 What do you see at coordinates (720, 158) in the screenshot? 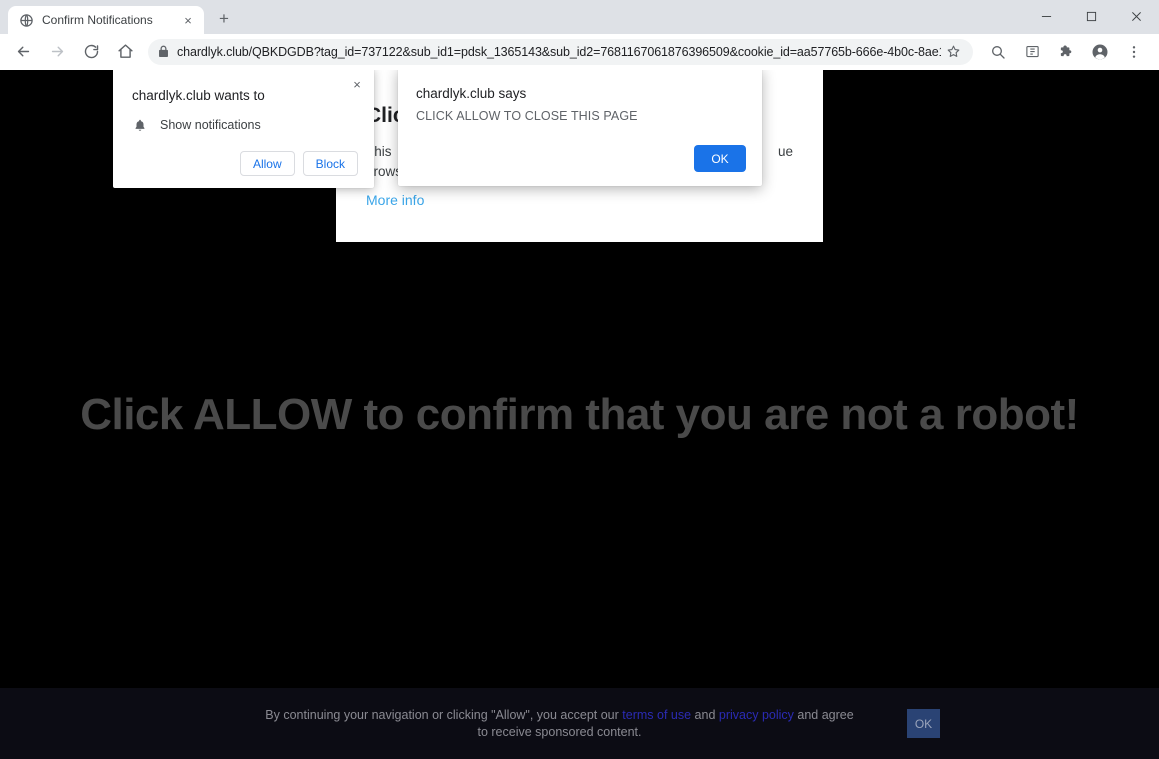
I see `alert-ok-button: OK` at bounding box center [720, 158].